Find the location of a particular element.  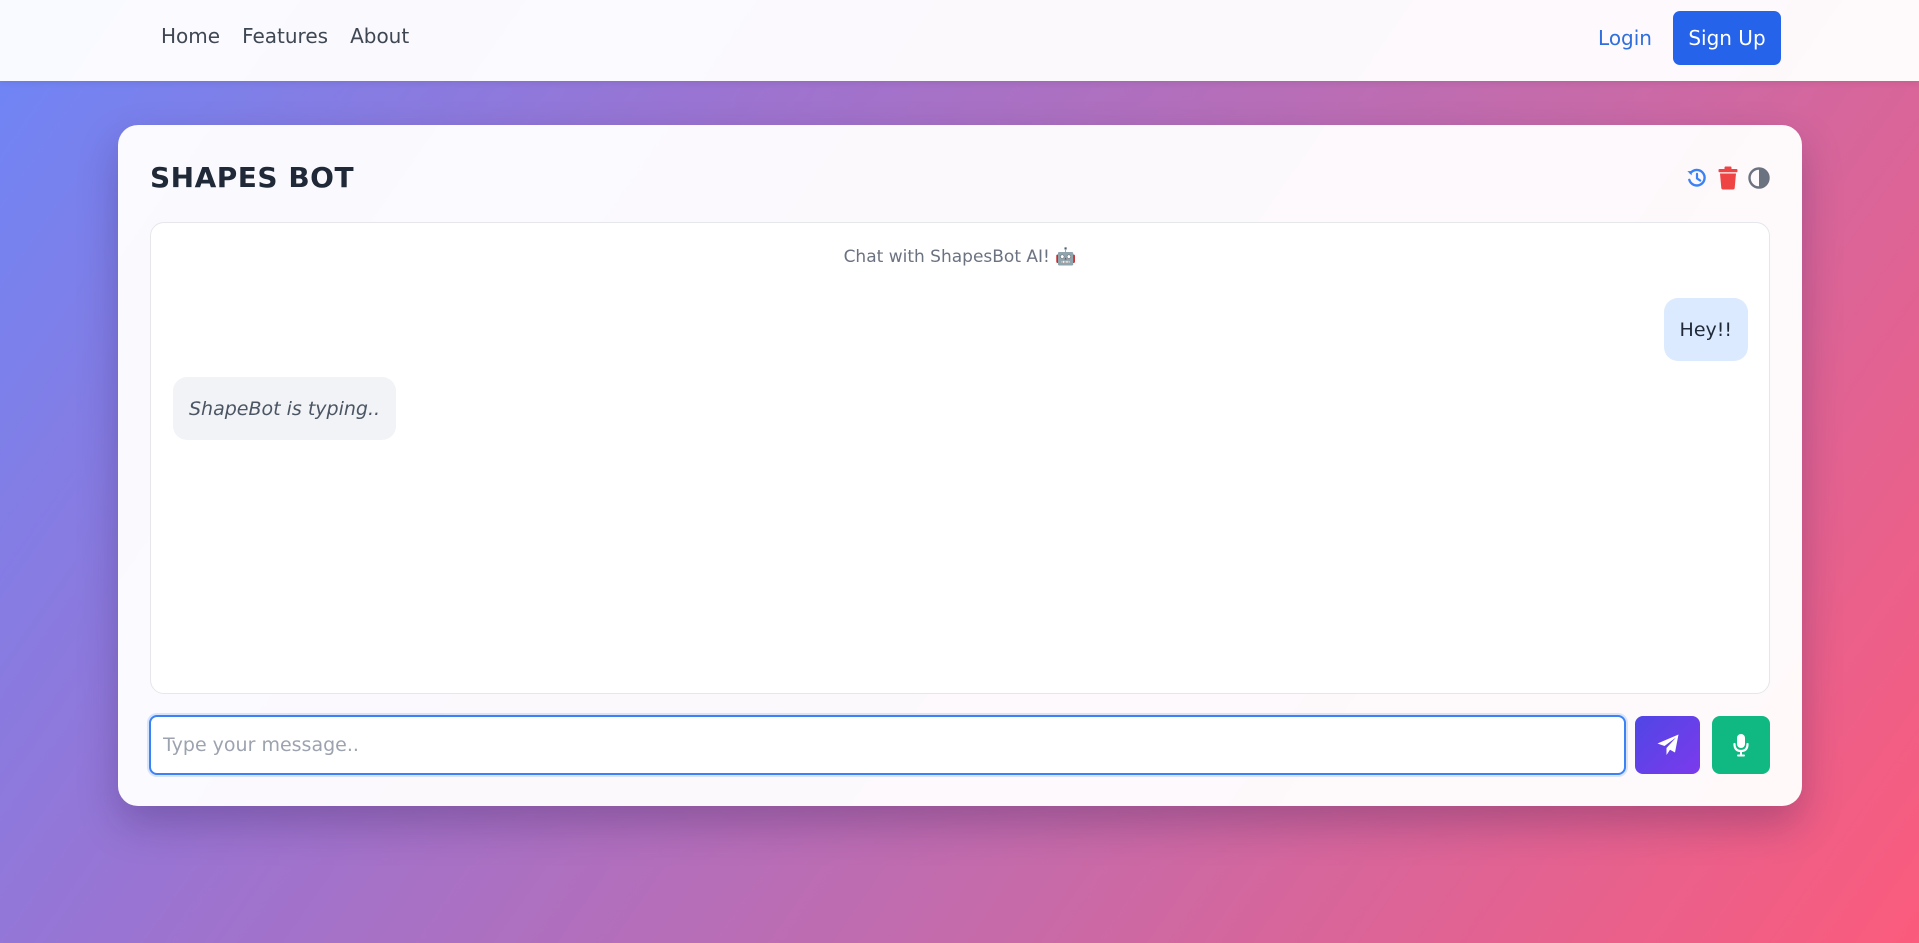

nav-link-home: Home is located at coordinates (190, 36).